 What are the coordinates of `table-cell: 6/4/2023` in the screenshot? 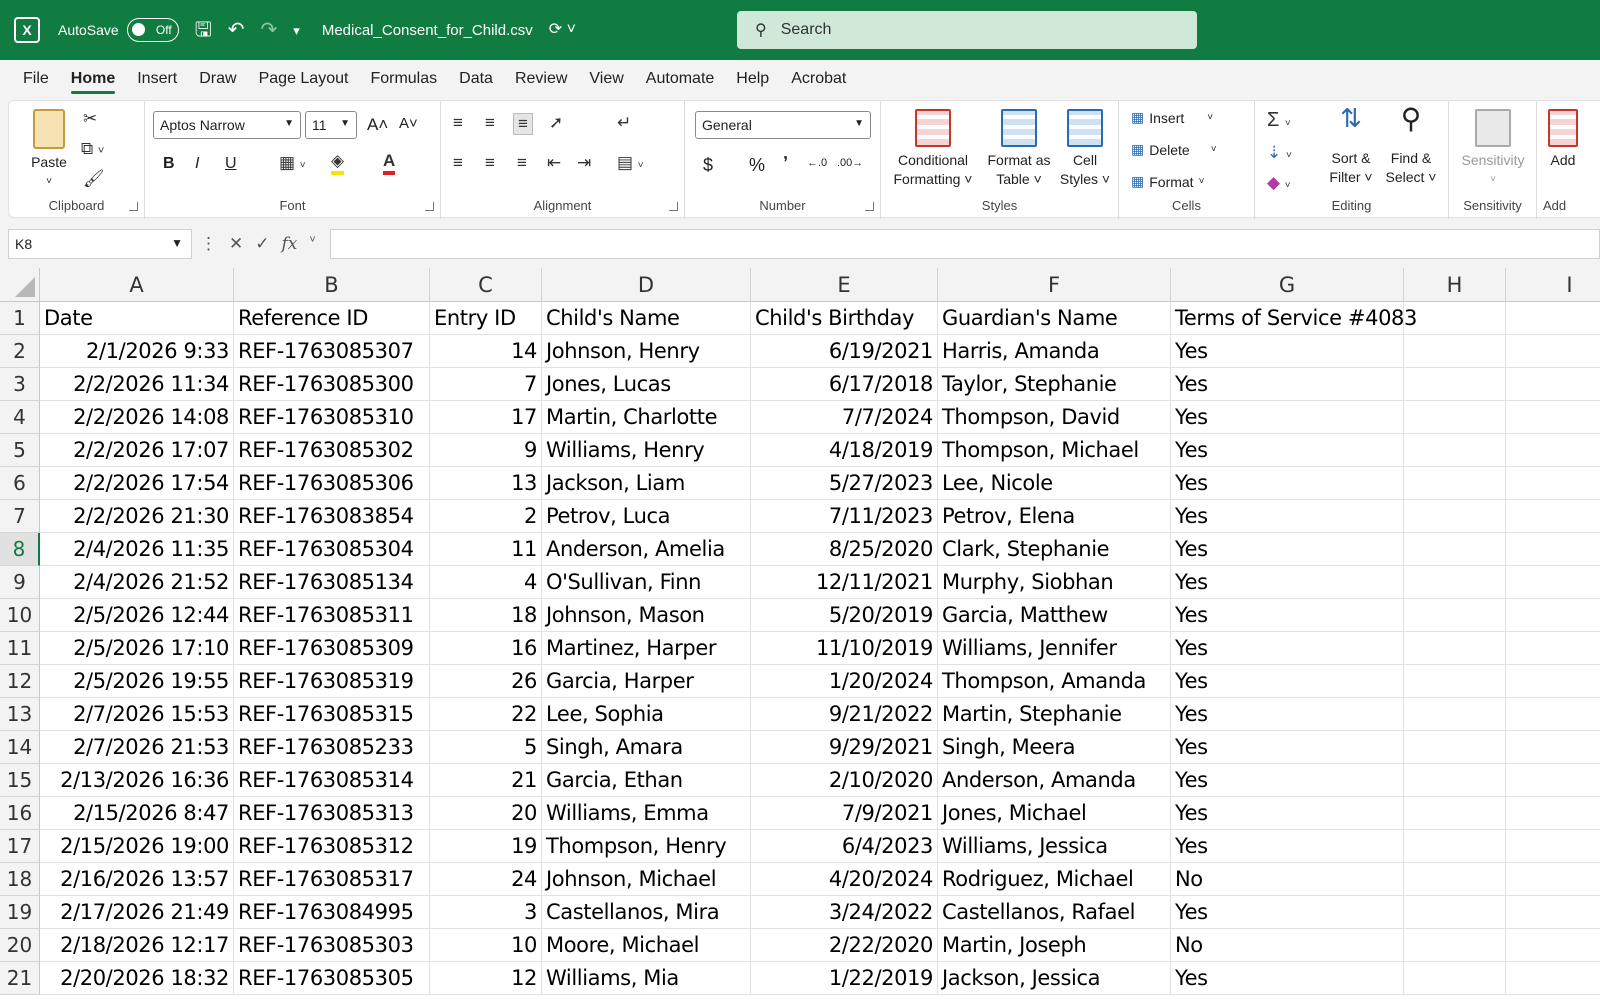 It's located at (844, 846).